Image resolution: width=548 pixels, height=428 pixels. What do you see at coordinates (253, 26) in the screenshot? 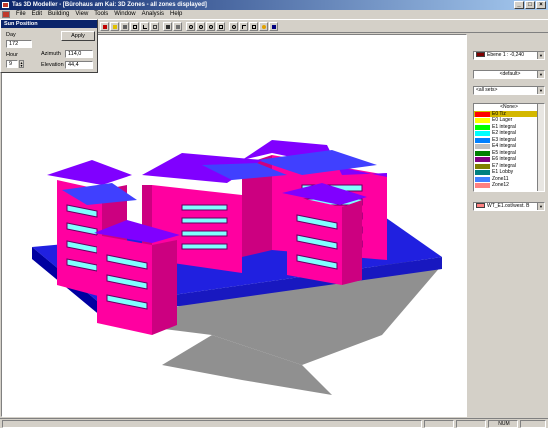
I see `tool-pan-icon` at bounding box center [253, 26].